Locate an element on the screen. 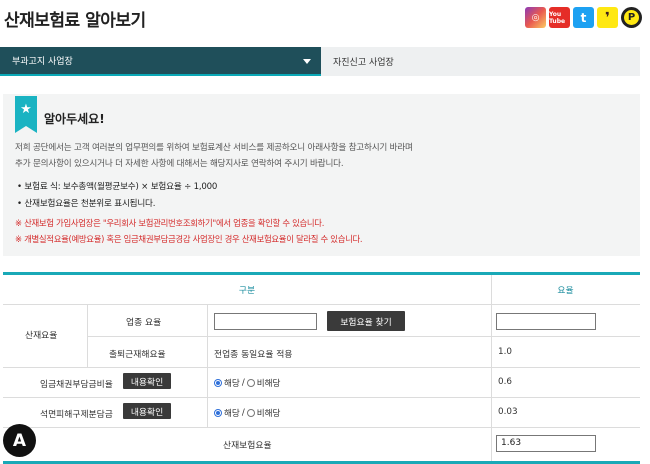 The width and height of the screenshot is (650, 464). total-rate-value: 1.63 is located at coordinates (546, 443).